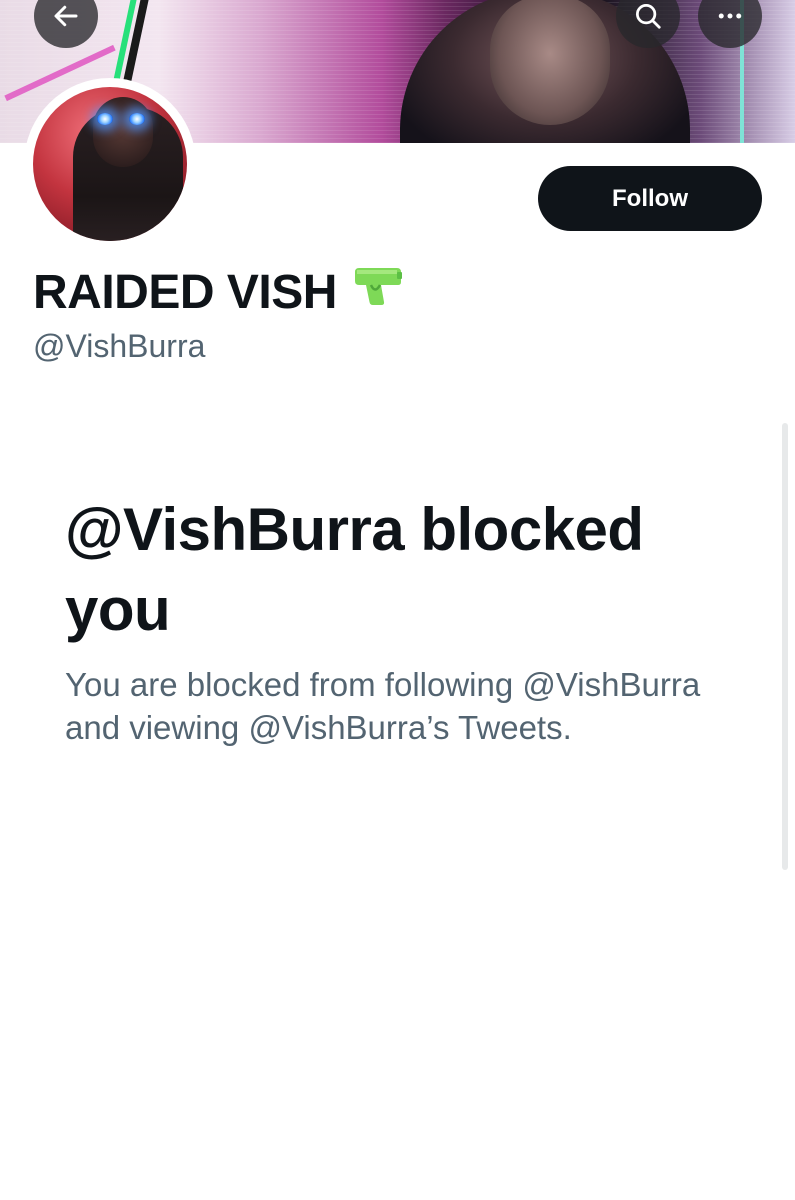 The height and width of the screenshot is (1200, 795). Describe the element at coordinates (123, 132) in the screenshot. I see `avatar-head` at that location.